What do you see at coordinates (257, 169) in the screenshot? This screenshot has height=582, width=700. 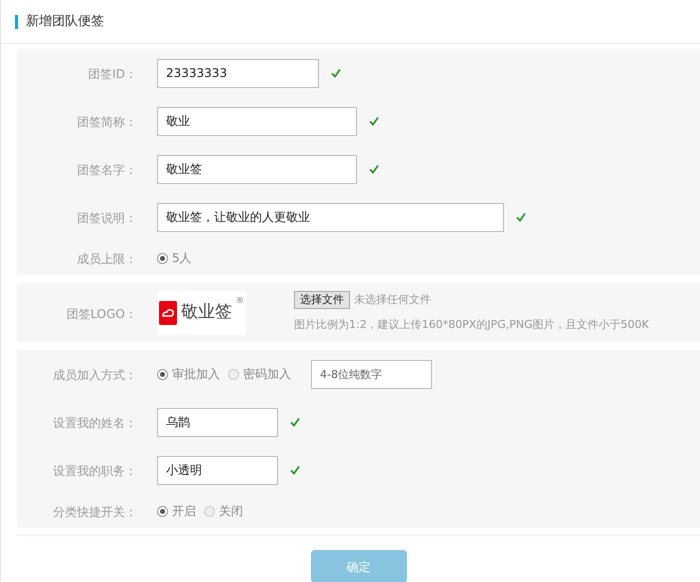 I see `text-field: 敬业签` at bounding box center [257, 169].